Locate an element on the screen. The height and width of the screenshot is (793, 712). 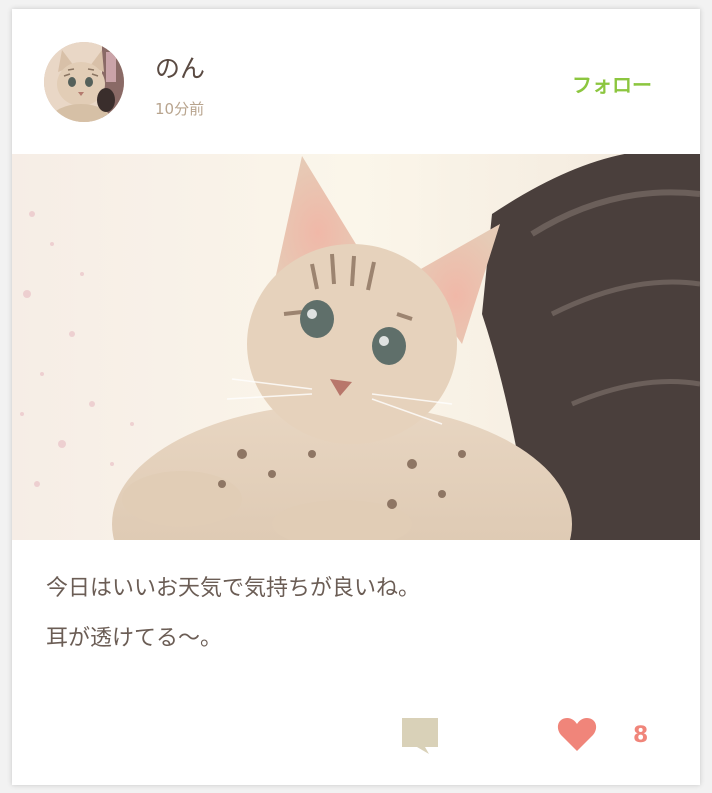
comment-icon is located at coordinates (420, 736).